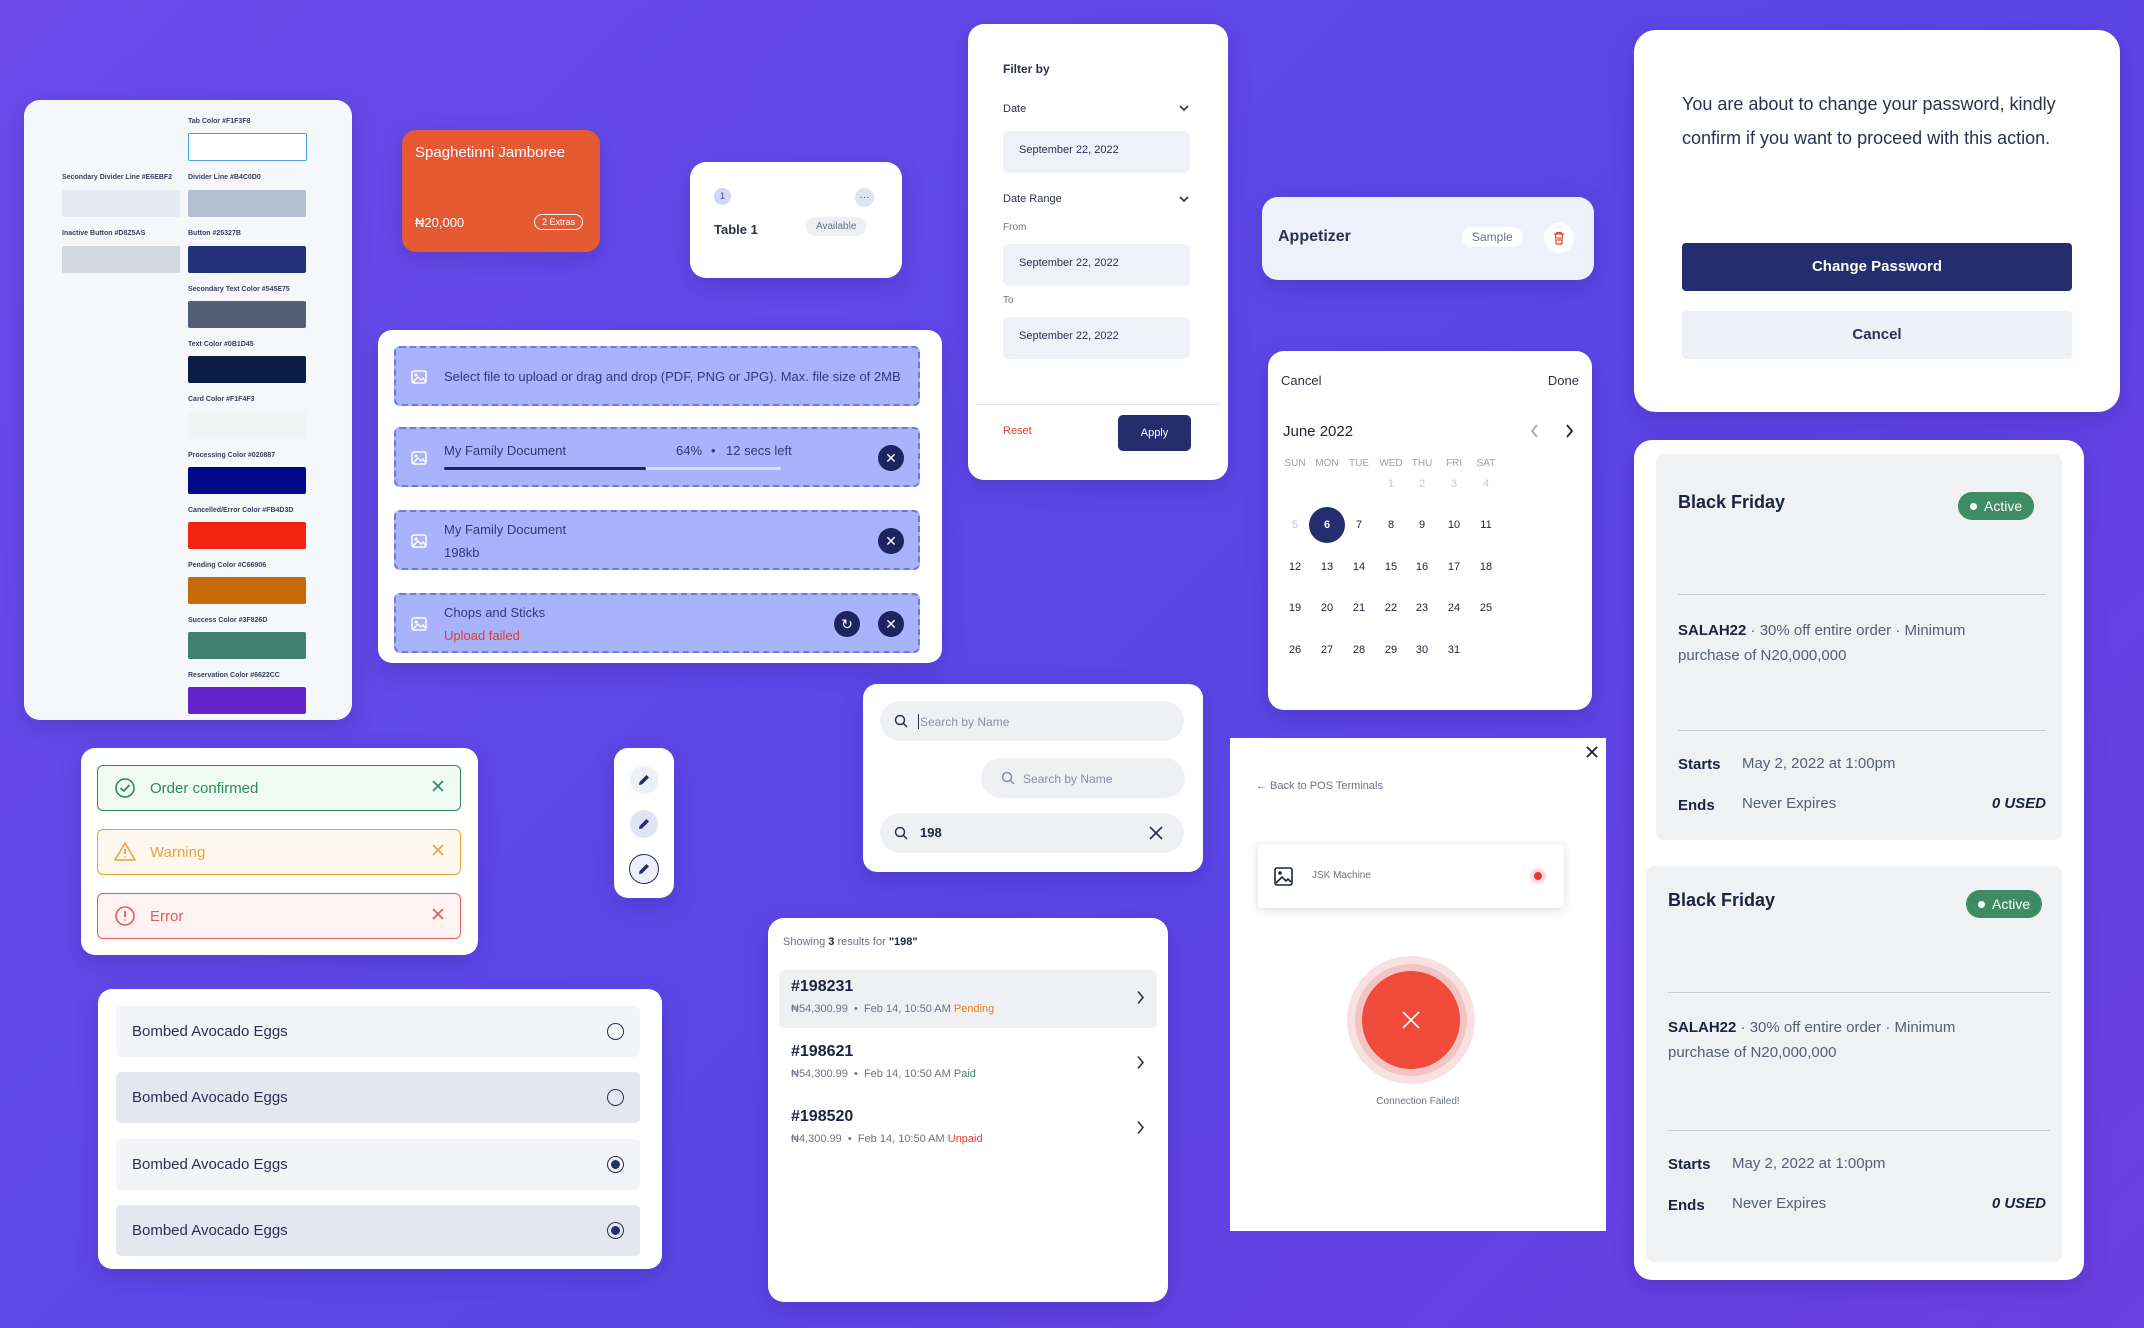  I want to click on cancel-upload-button: ✕, so click(891, 458).